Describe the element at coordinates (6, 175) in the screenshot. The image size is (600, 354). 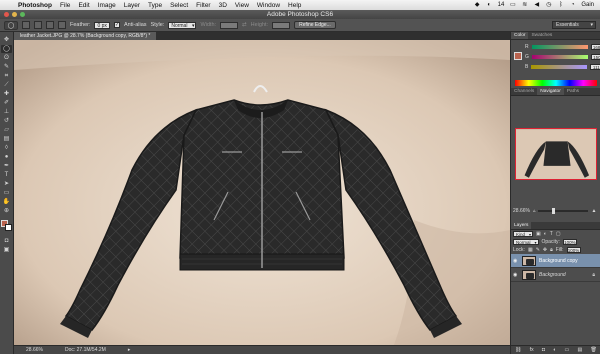
I see `type-tool-icon: T` at that location.